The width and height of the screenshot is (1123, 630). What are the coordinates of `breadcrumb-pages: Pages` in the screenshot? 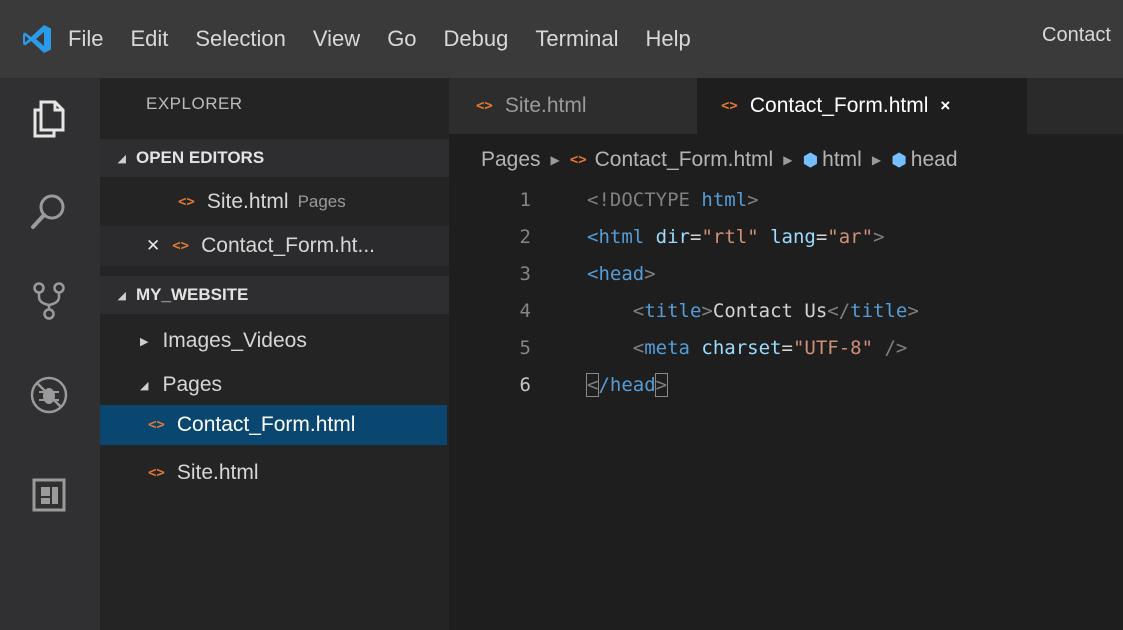 It's located at (511, 160).